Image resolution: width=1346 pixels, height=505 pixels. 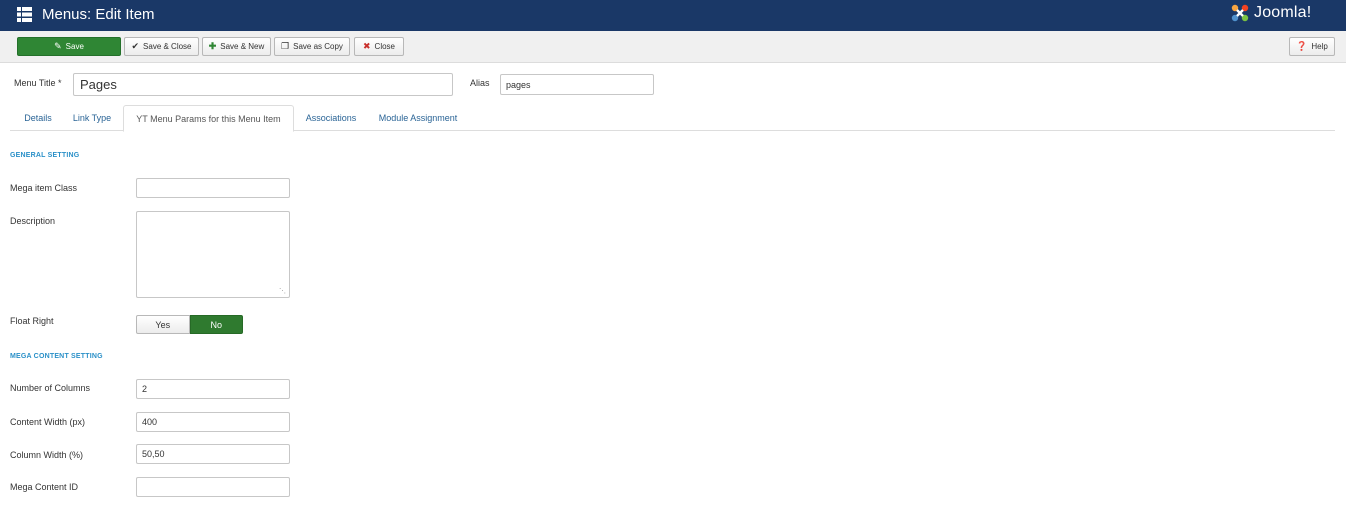 What do you see at coordinates (213, 188) in the screenshot?
I see `mega-item-class-input` at bounding box center [213, 188].